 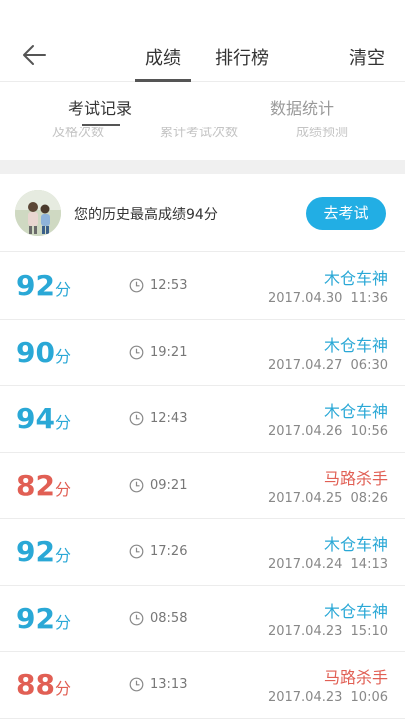 What do you see at coordinates (369, 564) in the screenshot?
I see `record-time: 14:13` at bounding box center [369, 564].